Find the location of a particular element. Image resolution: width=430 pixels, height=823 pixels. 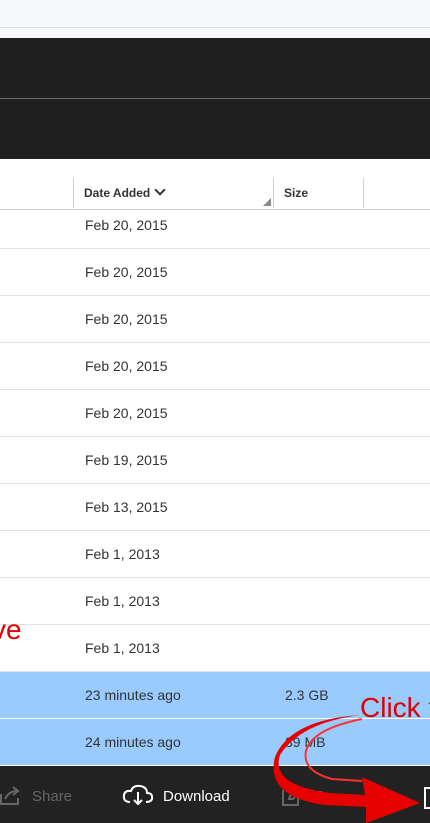

date-added-cell: Feb 19, 2015 is located at coordinates (126, 460).